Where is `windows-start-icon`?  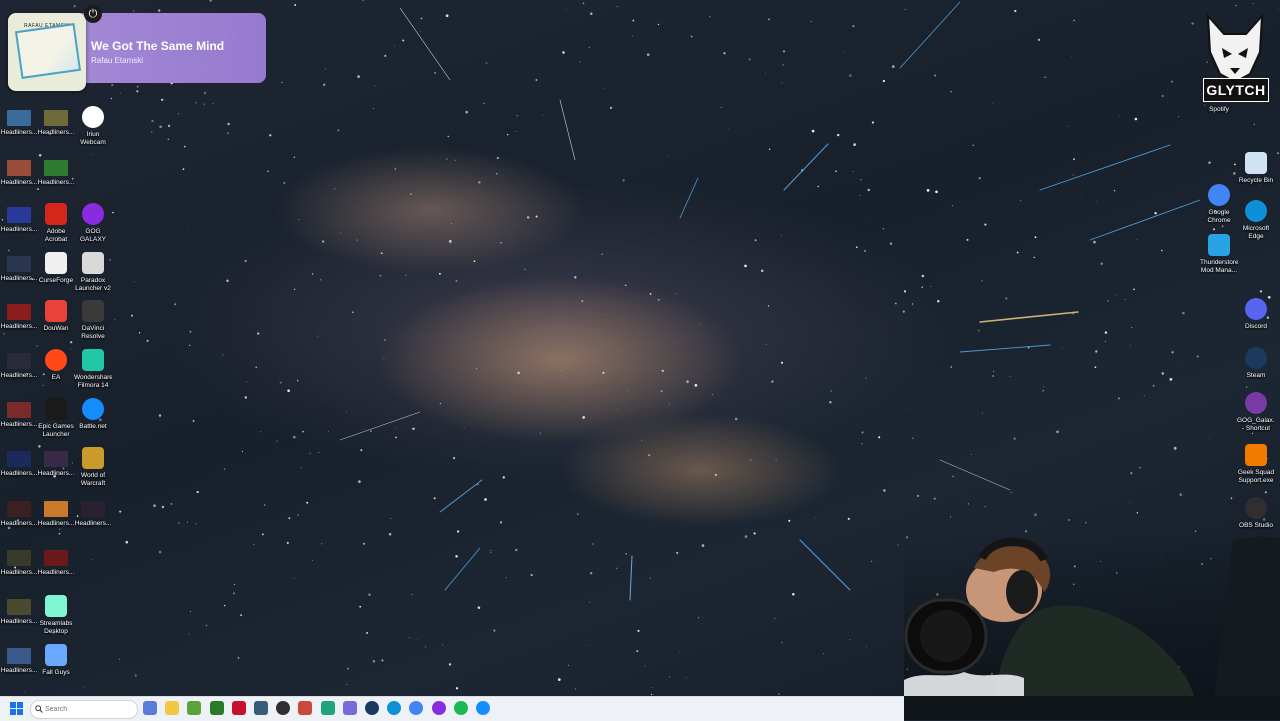 windows-start-icon is located at coordinates (16, 708).